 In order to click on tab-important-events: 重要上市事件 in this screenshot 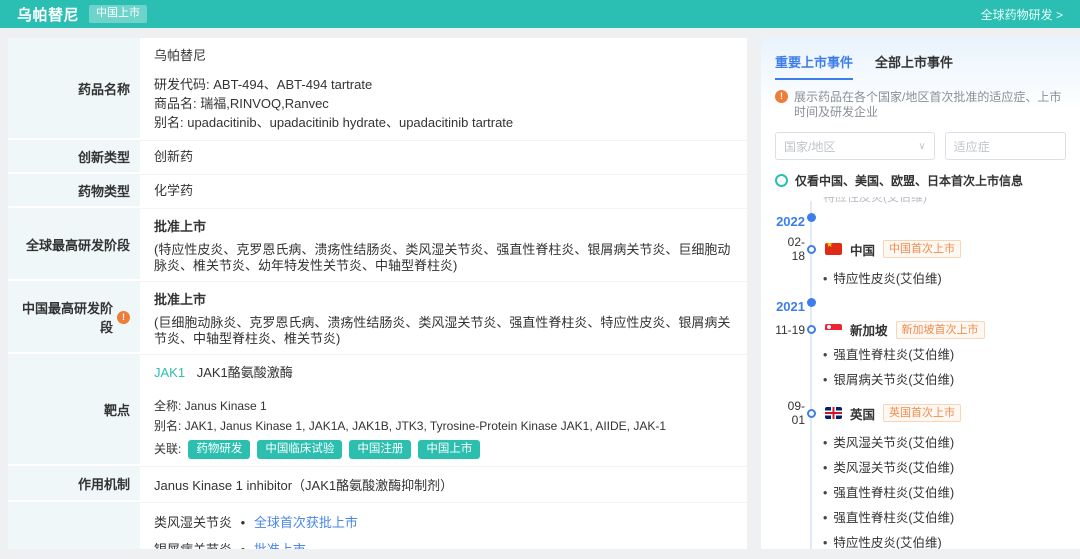, I will do `click(814, 66)`.